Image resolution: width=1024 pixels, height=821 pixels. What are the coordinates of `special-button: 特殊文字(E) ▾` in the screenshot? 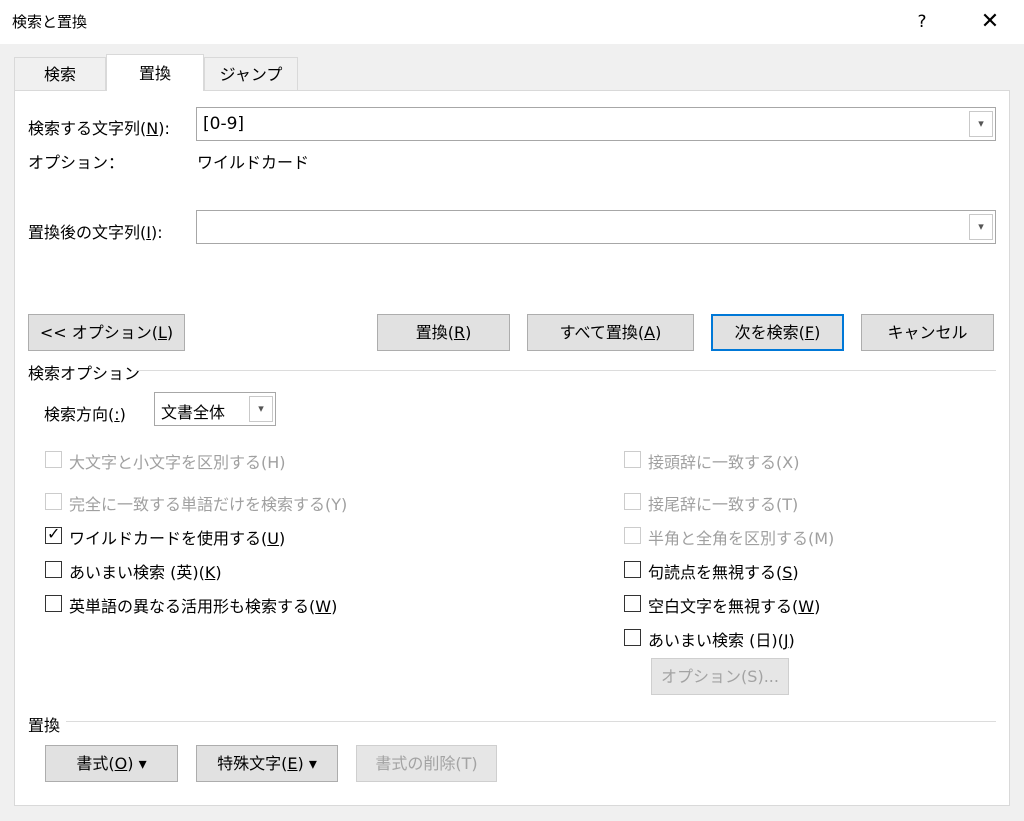 It's located at (267, 763).